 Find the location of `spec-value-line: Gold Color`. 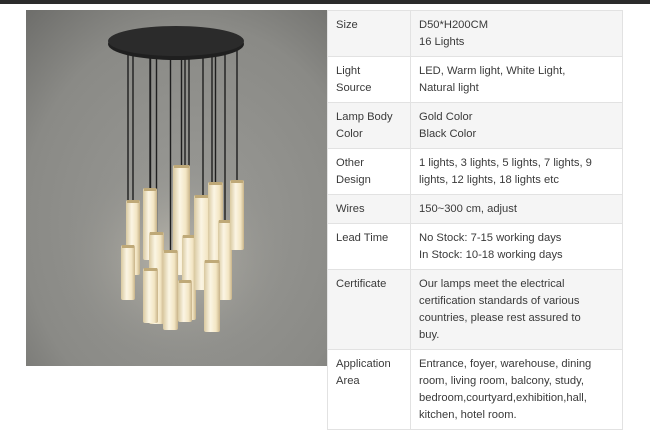

spec-value-line: Gold Color is located at coordinates (446, 117).